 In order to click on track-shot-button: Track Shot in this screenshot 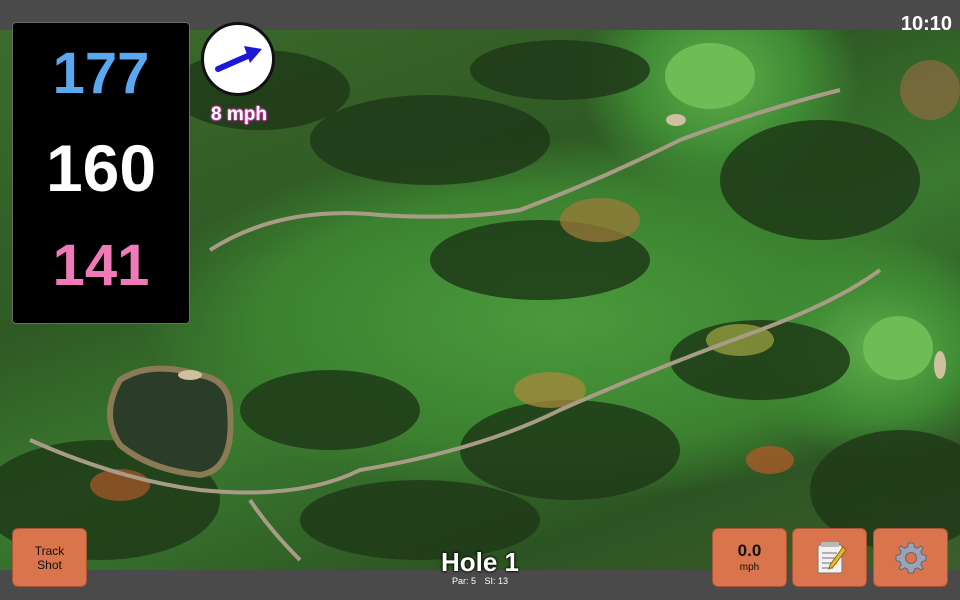, I will do `click(49, 557)`.